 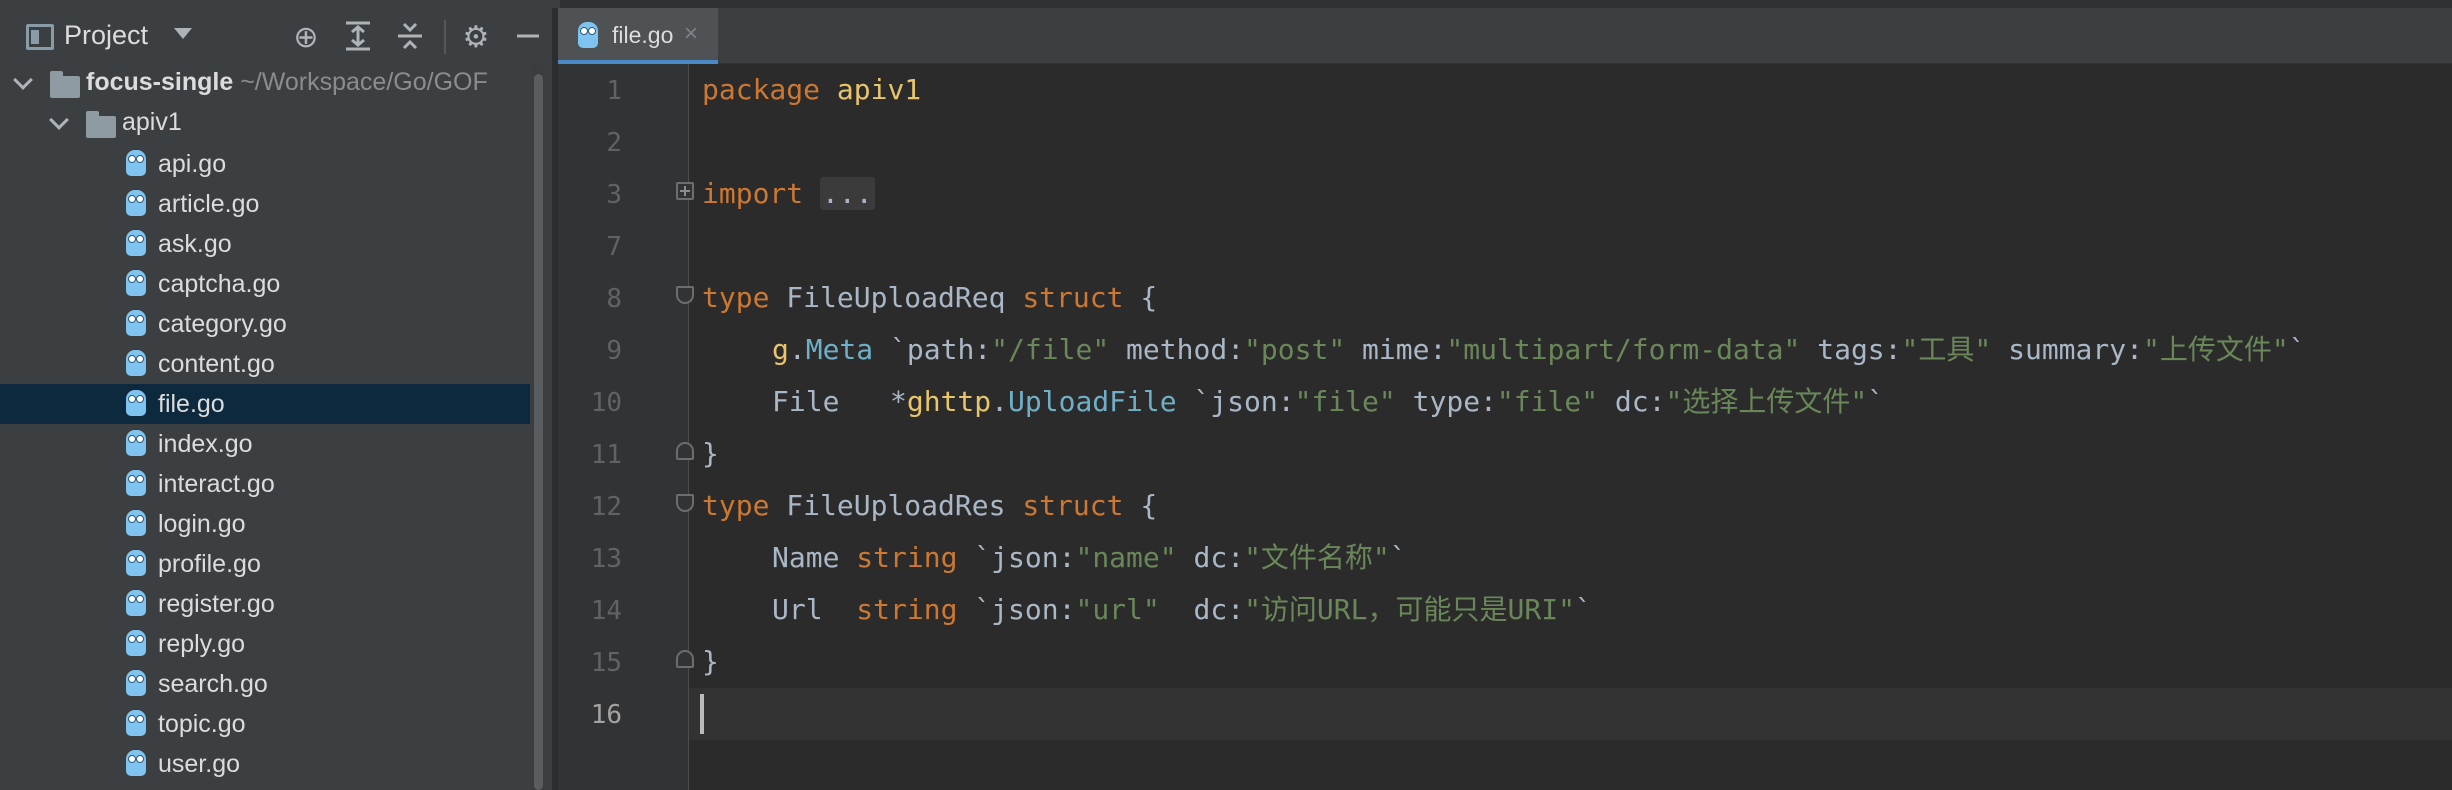 What do you see at coordinates (614, 195) in the screenshot?
I see `line-number: 3` at bounding box center [614, 195].